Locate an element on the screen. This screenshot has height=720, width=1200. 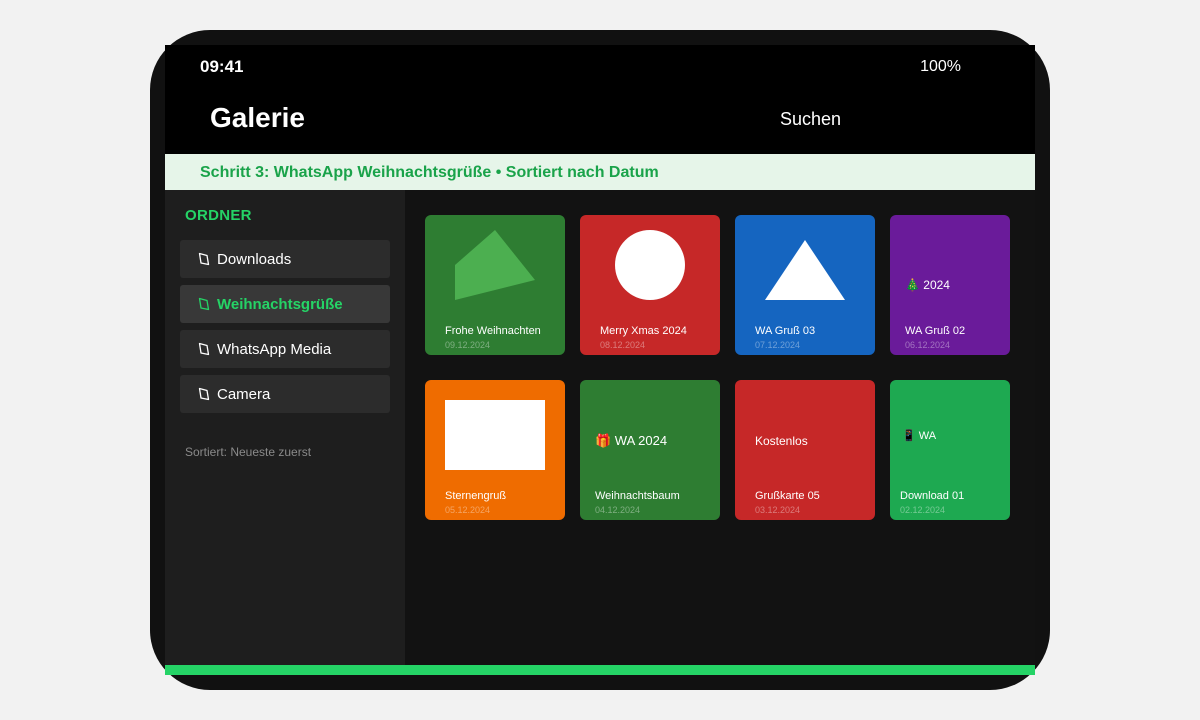
pentagon-thumbnail is located at coordinates (495, 265).